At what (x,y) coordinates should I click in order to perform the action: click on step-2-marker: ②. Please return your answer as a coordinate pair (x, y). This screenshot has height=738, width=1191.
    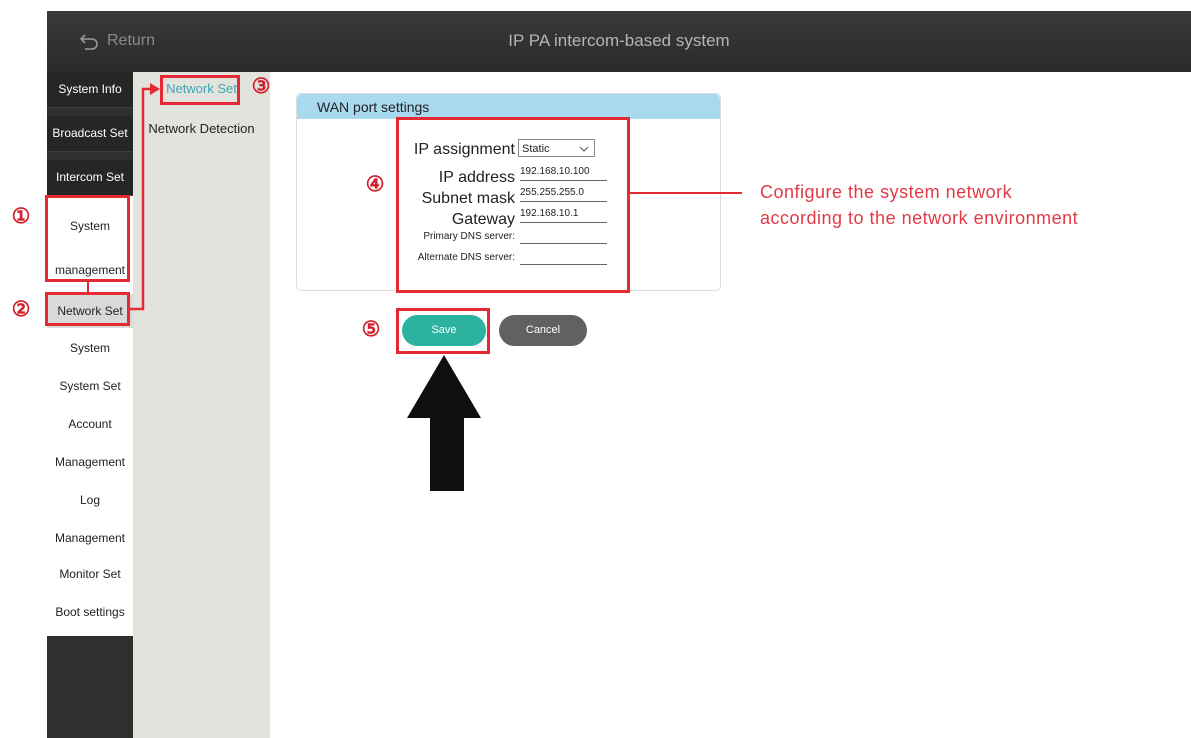
    Looking at the image, I should click on (21, 309).